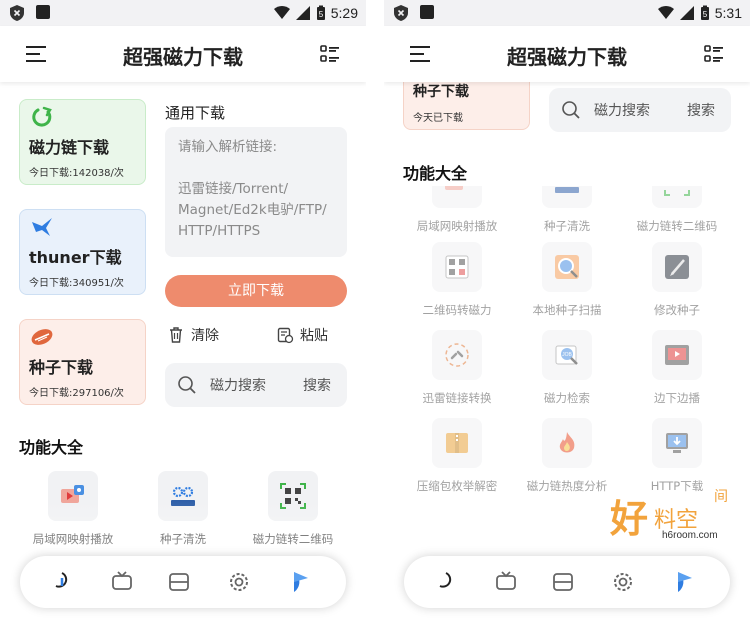 The image size is (750, 625). What do you see at coordinates (457, 443) in the screenshot?
I see `zip-folder-icon` at bounding box center [457, 443].